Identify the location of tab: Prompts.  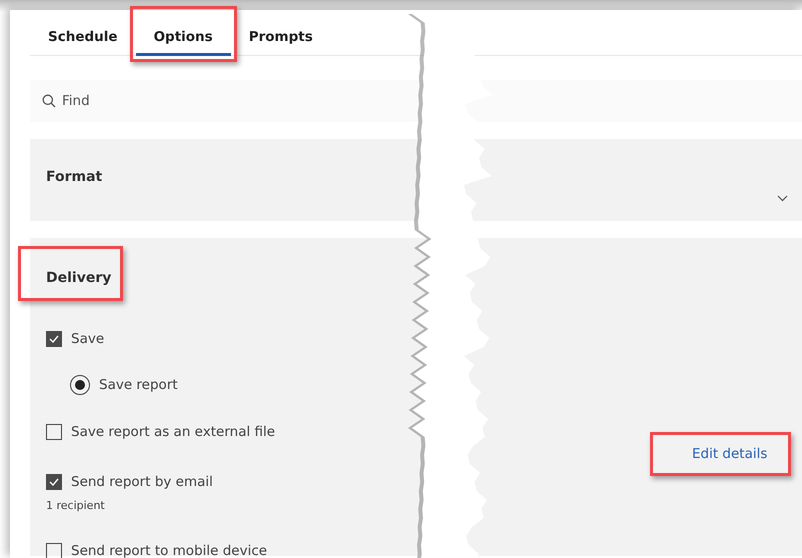
(280, 33).